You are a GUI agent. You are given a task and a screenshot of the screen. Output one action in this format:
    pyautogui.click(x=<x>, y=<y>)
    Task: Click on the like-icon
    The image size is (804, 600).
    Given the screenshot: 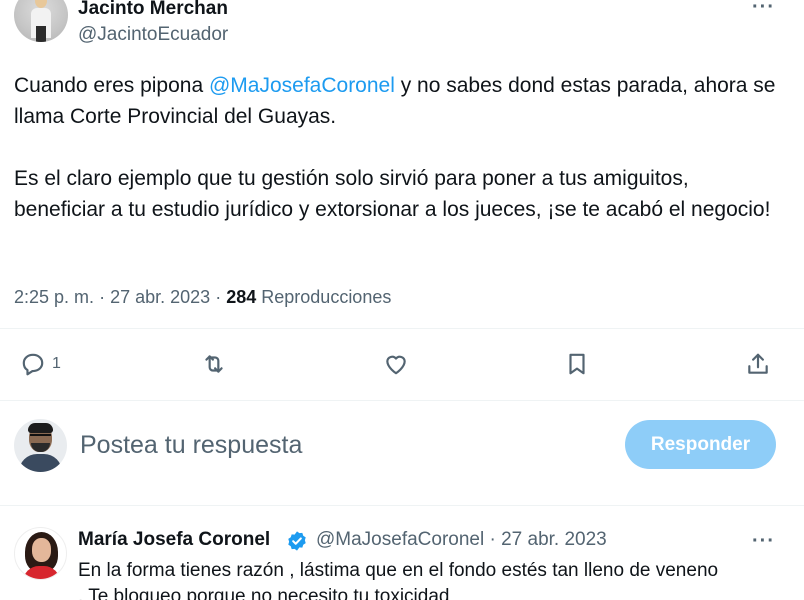 What is the action you would take?
    pyautogui.click(x=396, y=365)
    